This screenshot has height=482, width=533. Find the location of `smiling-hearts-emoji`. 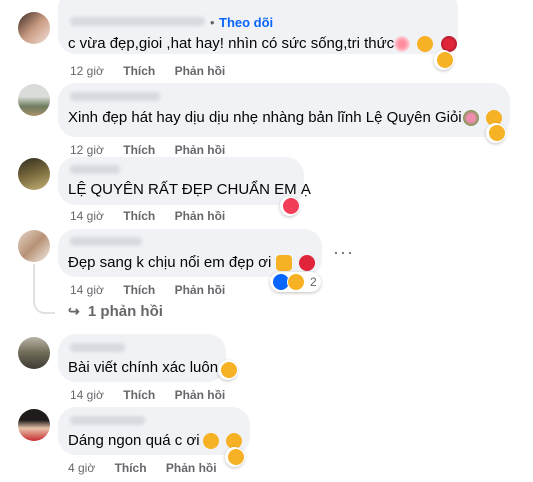

smiling-hearts-emoji is located at coordinates (211, 441).